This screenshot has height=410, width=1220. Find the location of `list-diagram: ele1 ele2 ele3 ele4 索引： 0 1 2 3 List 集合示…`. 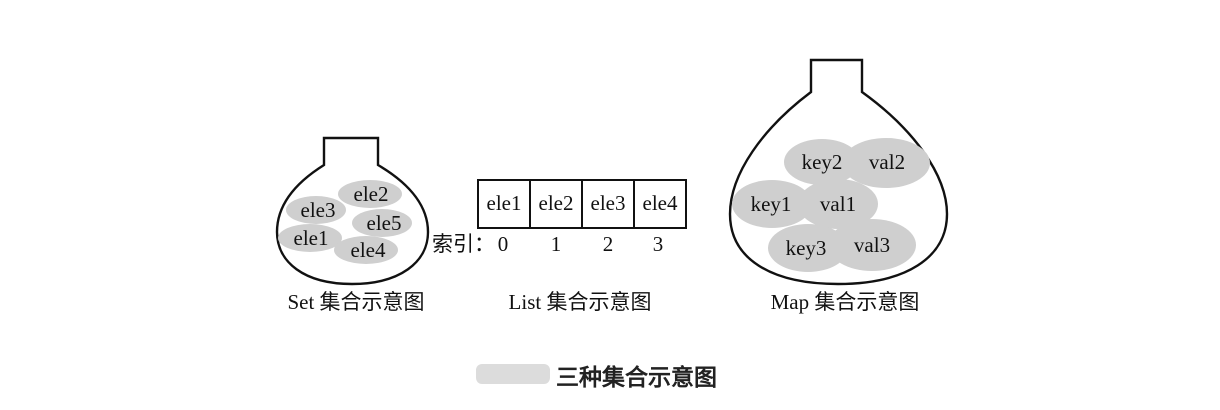

list-diagram: ele1 ele2 ele3 ele4 索引： 0 1 2 3 List 集合示… is located at coordinates (559, 246).